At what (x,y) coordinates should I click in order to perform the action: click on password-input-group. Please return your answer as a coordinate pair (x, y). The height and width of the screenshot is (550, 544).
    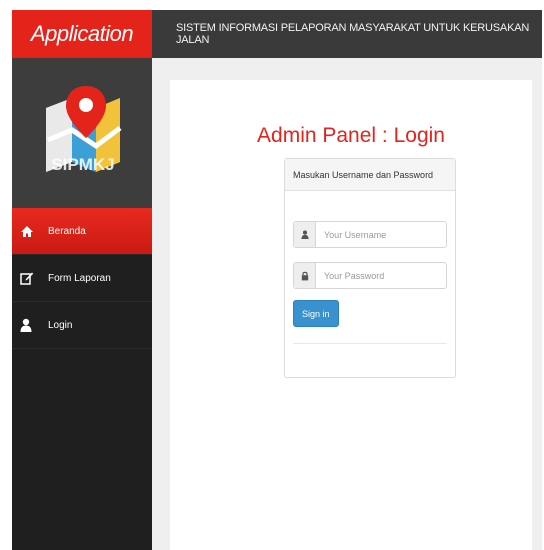
    Looking at the image, I should click on (370, 275).